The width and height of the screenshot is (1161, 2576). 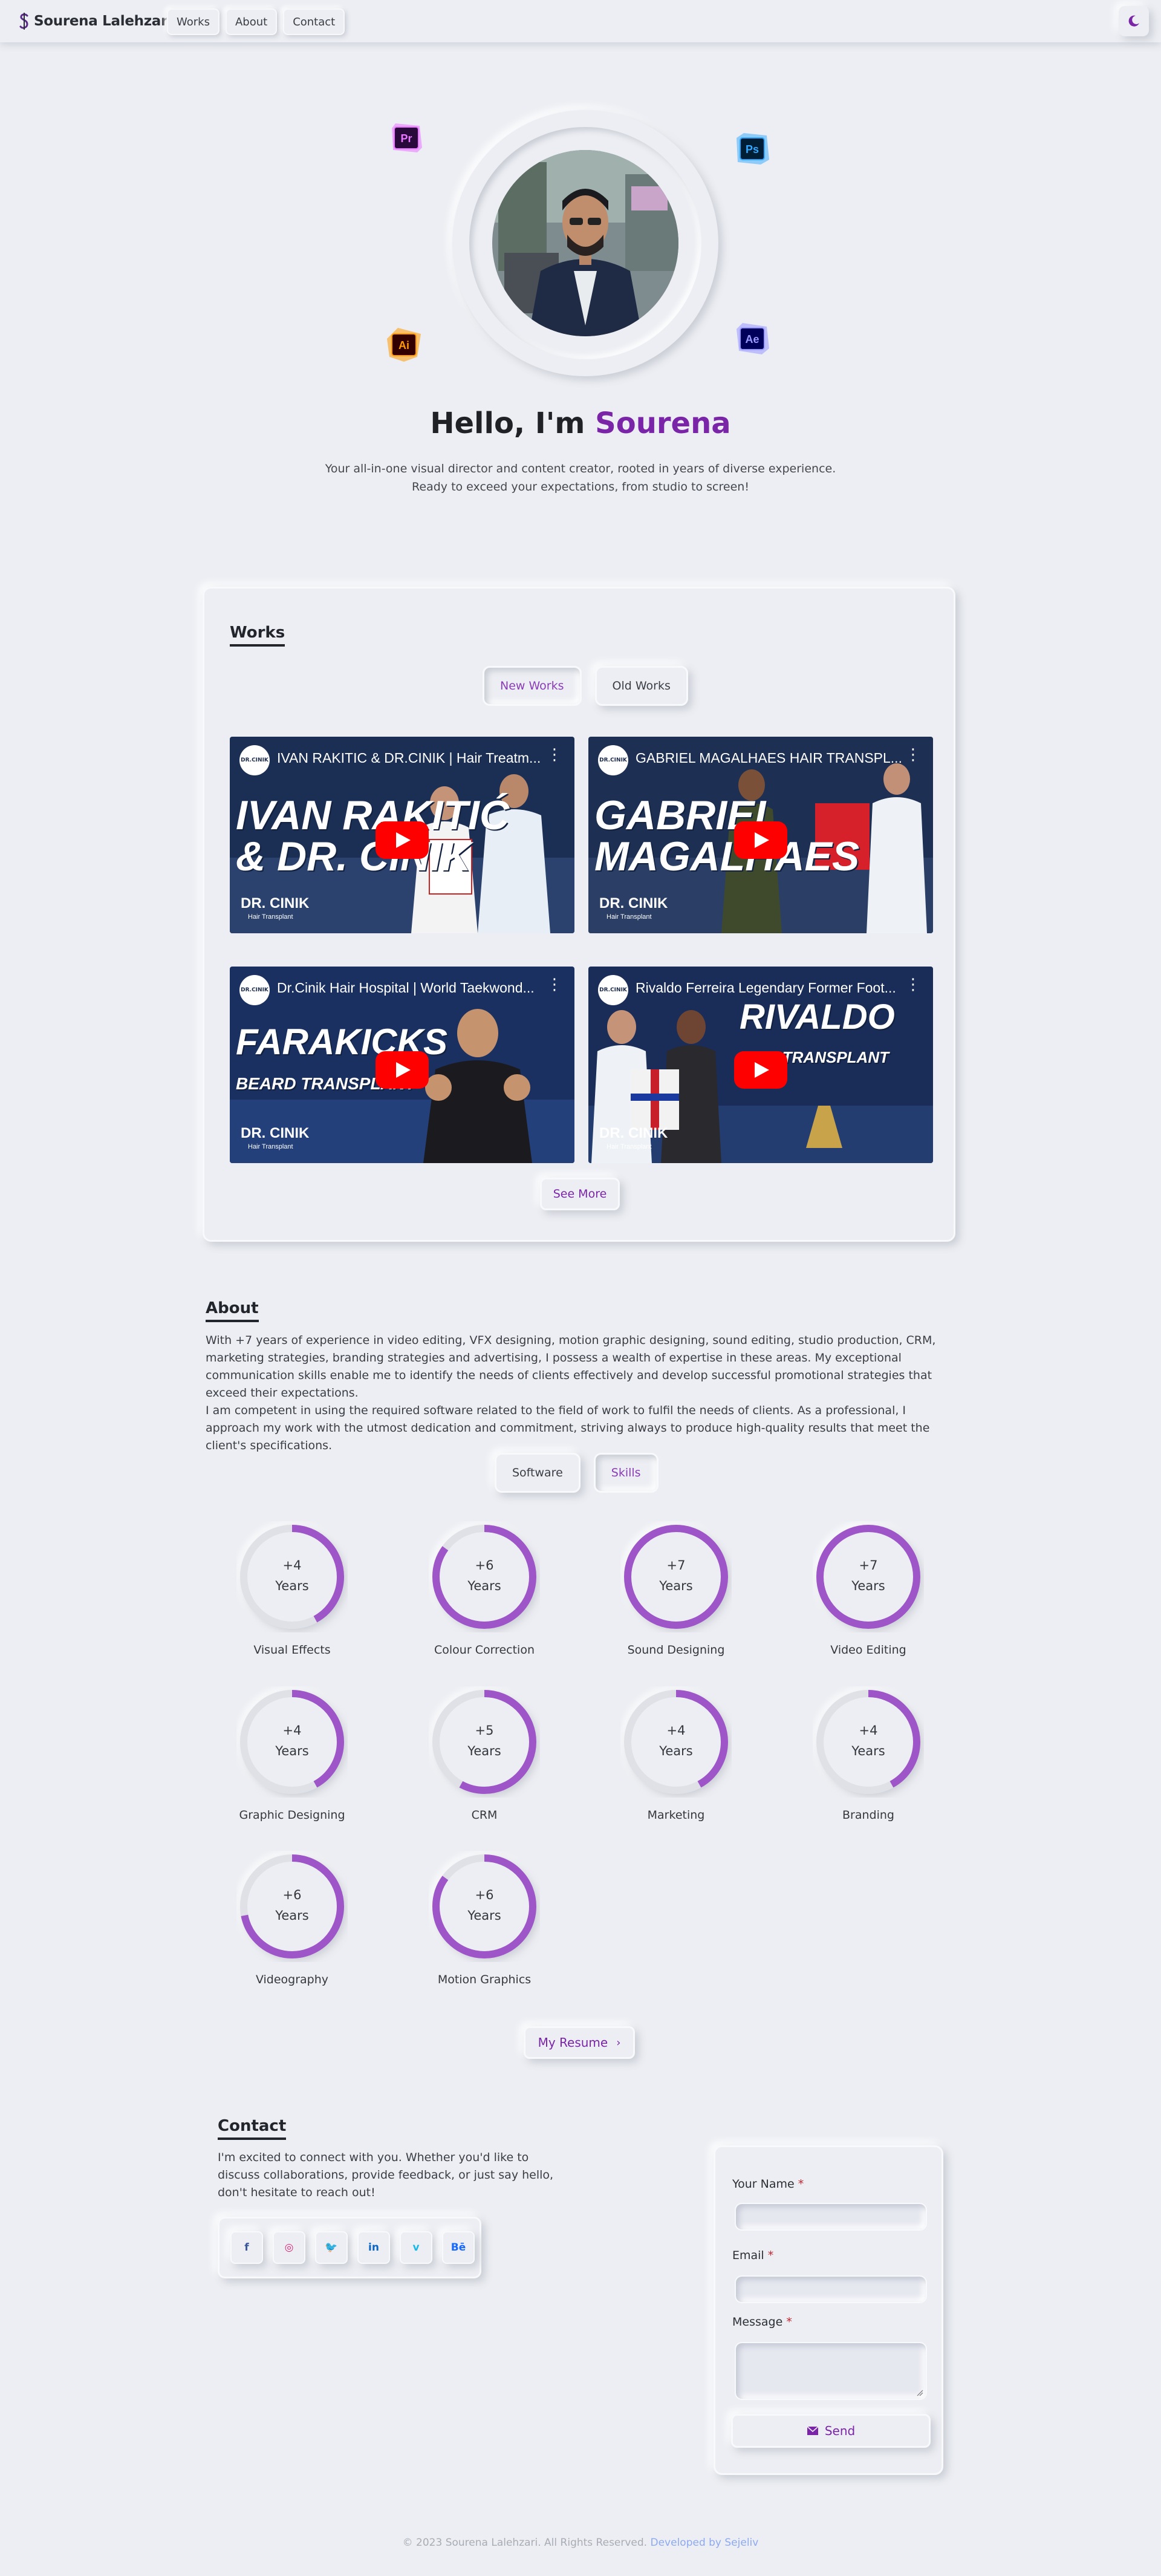 What do you see at coordinates (868, 1650) in the screenshot?
I see `skill-name: Video Editing` at bounding box center [868, 1650].